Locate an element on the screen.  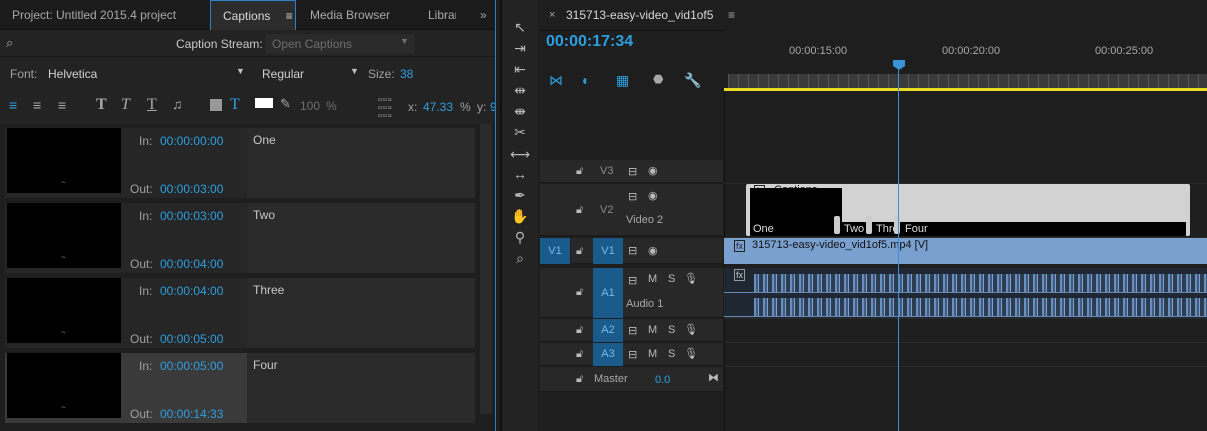
track-target-v1: V1 is located at coordinates (608, 251).